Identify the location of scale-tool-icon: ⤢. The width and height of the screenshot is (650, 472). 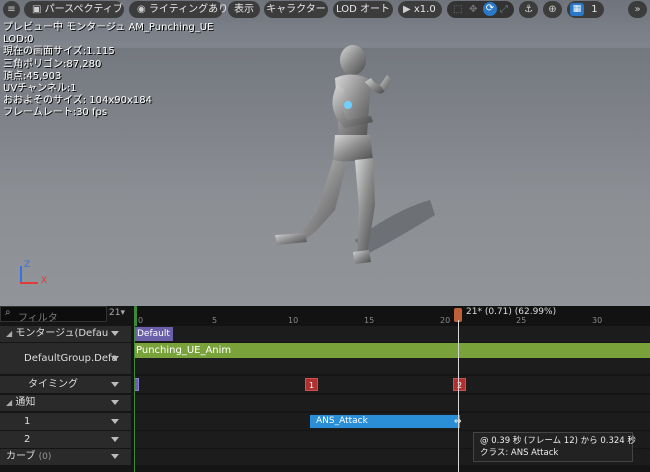
(504, 9).